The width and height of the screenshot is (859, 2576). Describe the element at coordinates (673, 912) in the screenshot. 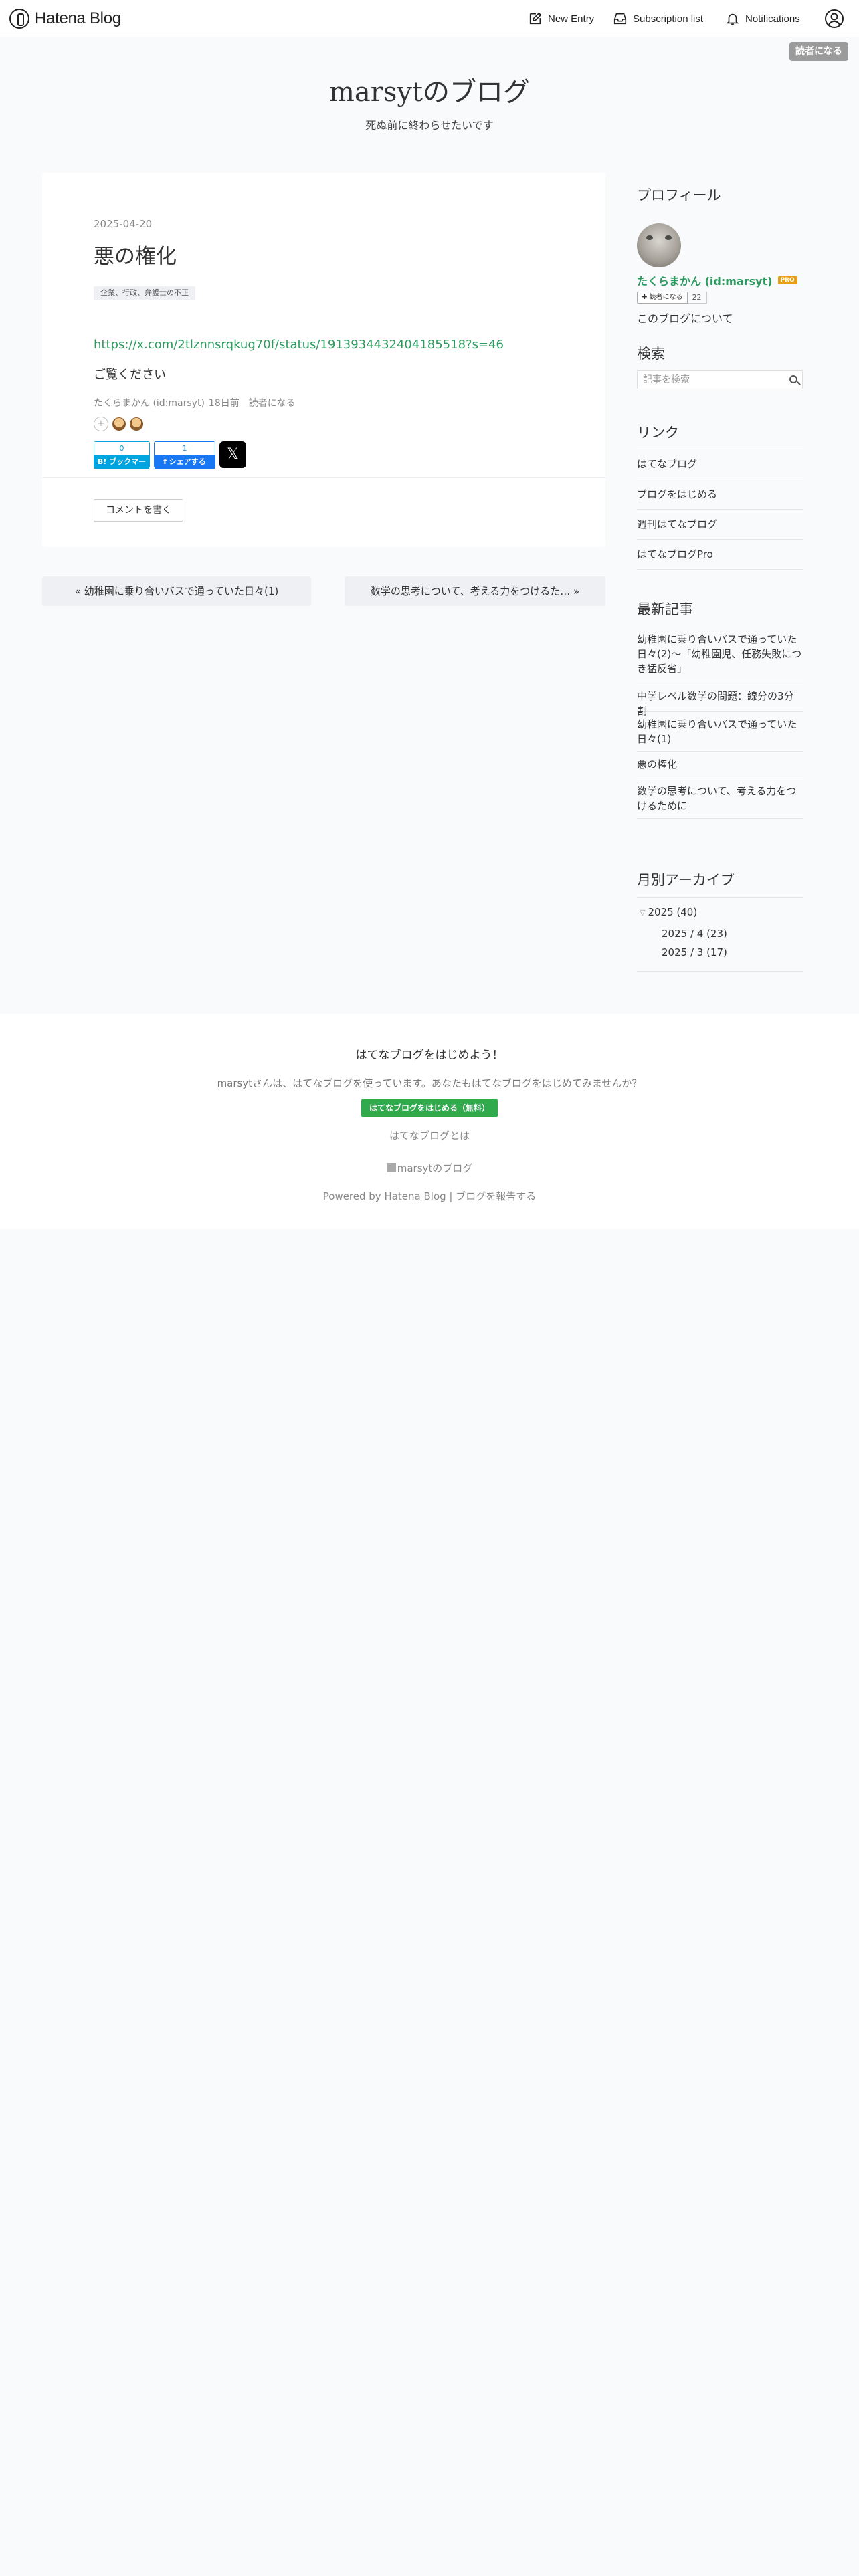

I see `archive-year-label: 2025 (40)` at that location.